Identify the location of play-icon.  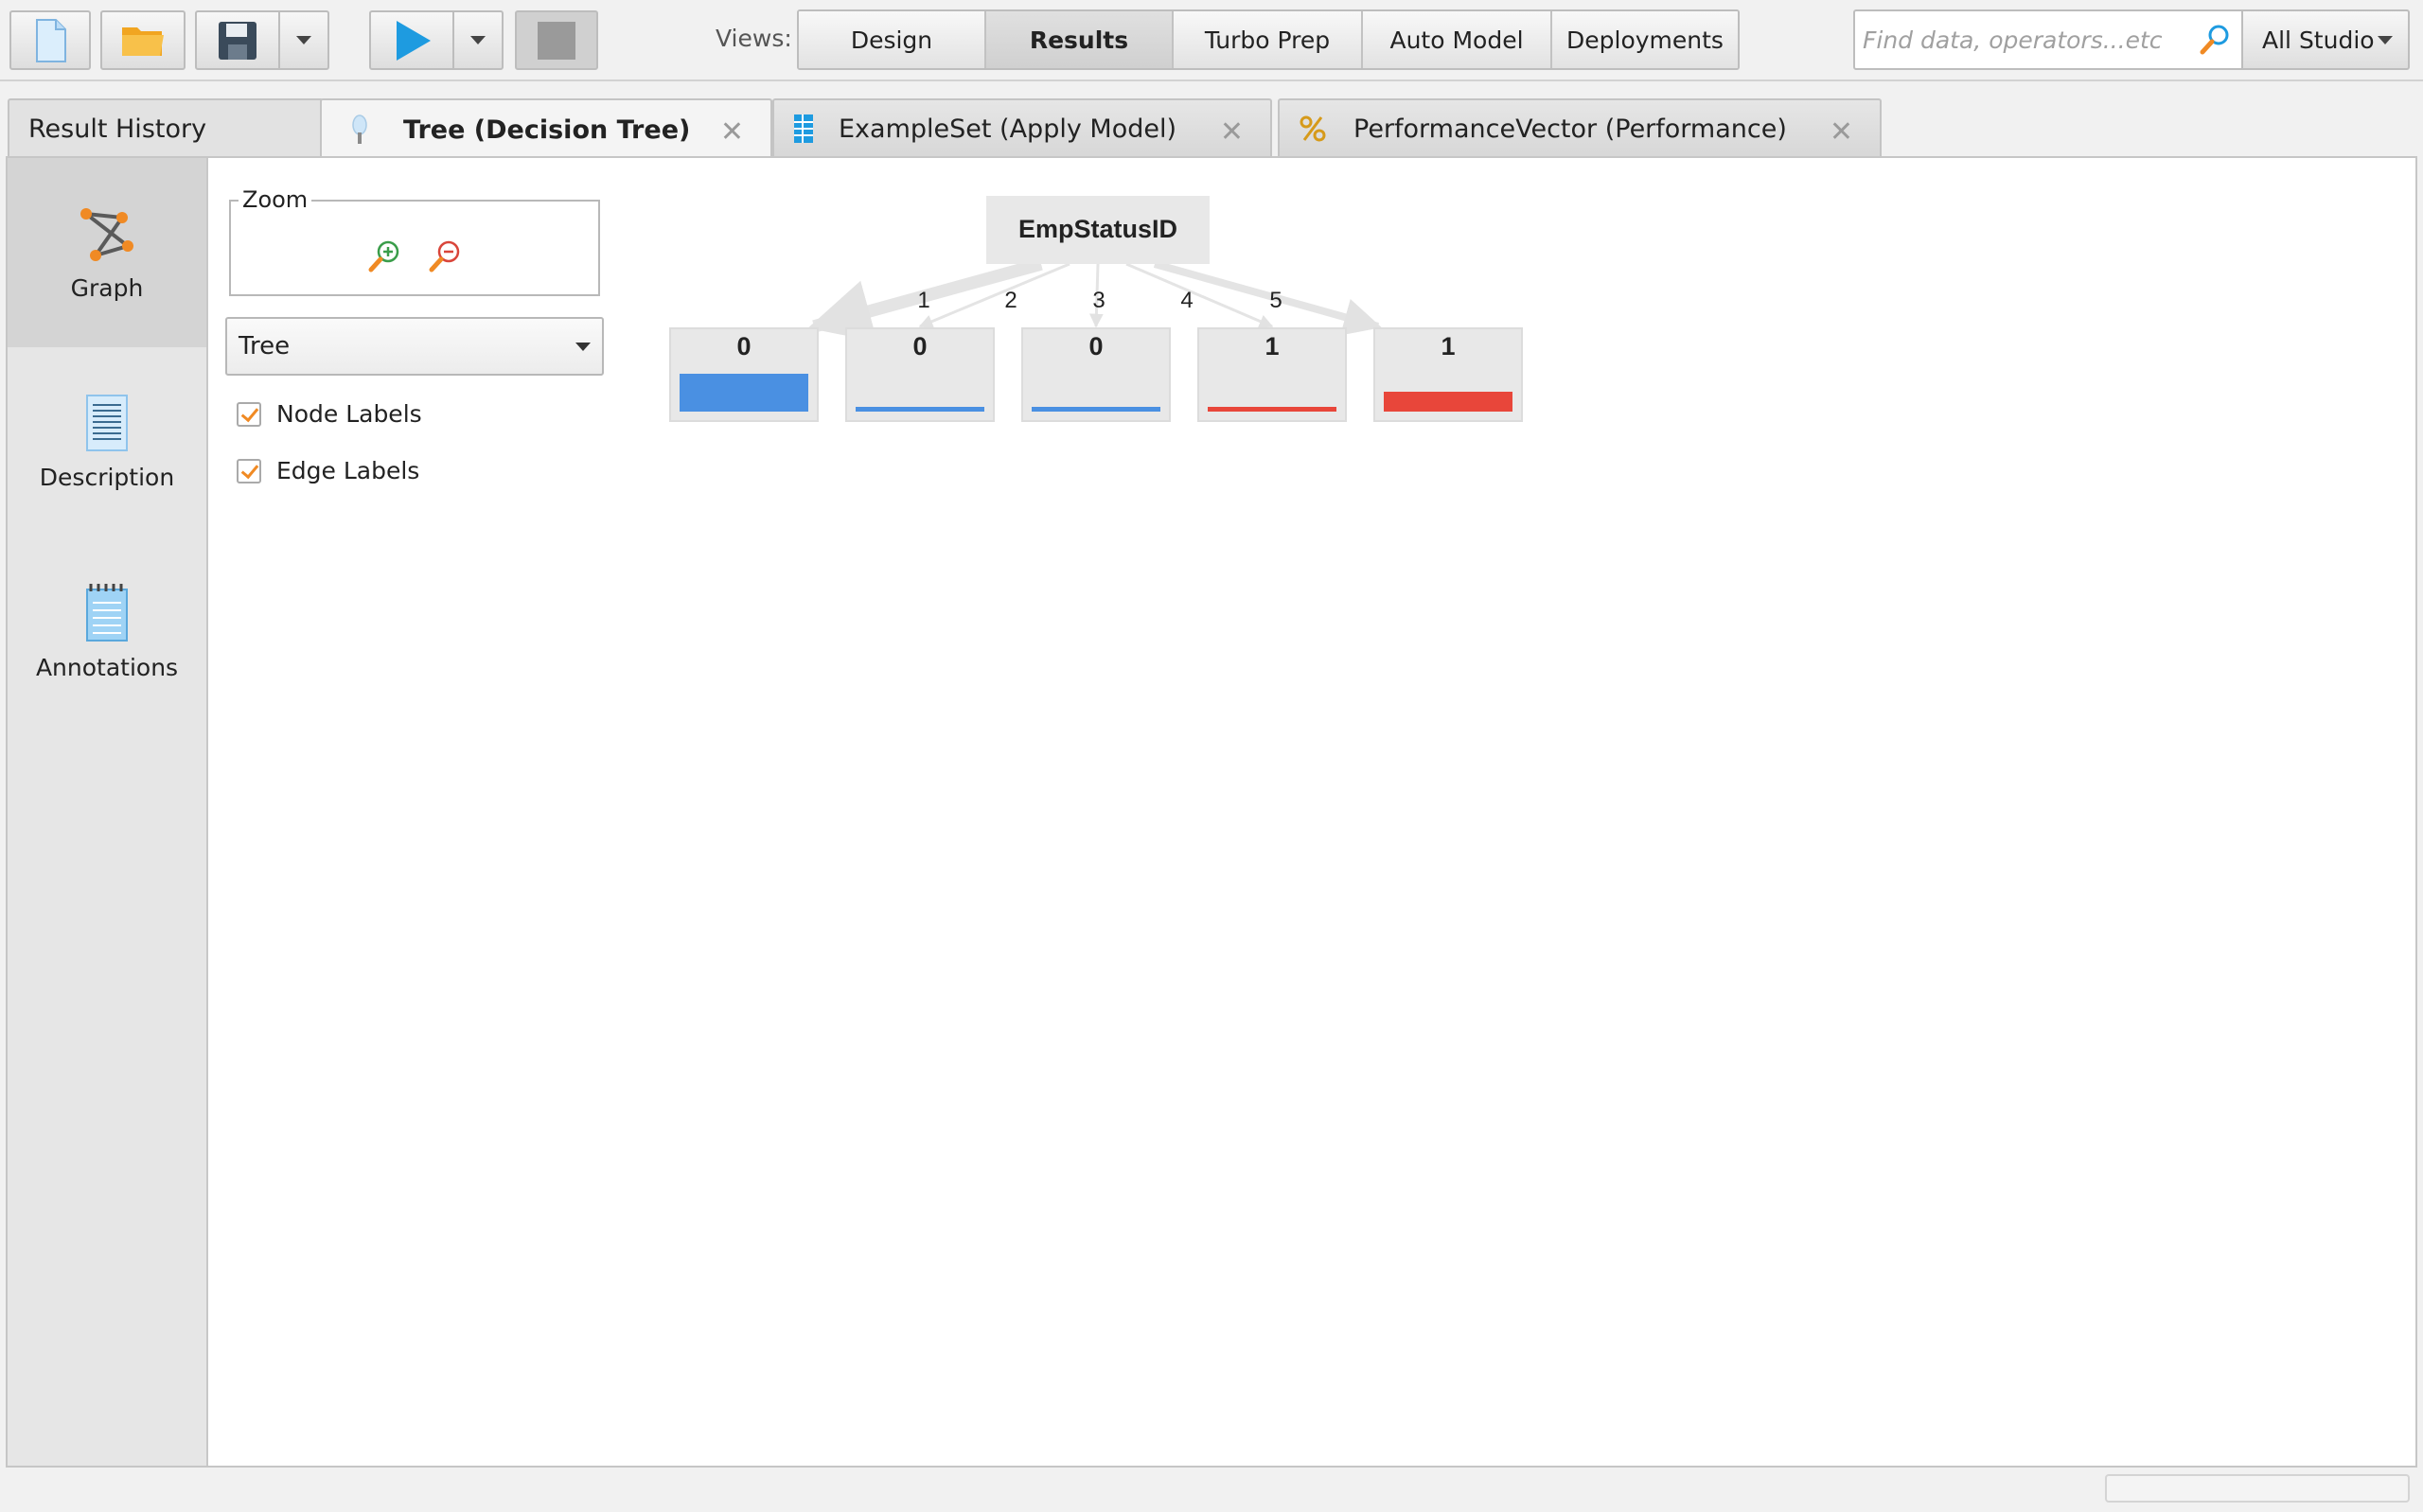
(414, 40).